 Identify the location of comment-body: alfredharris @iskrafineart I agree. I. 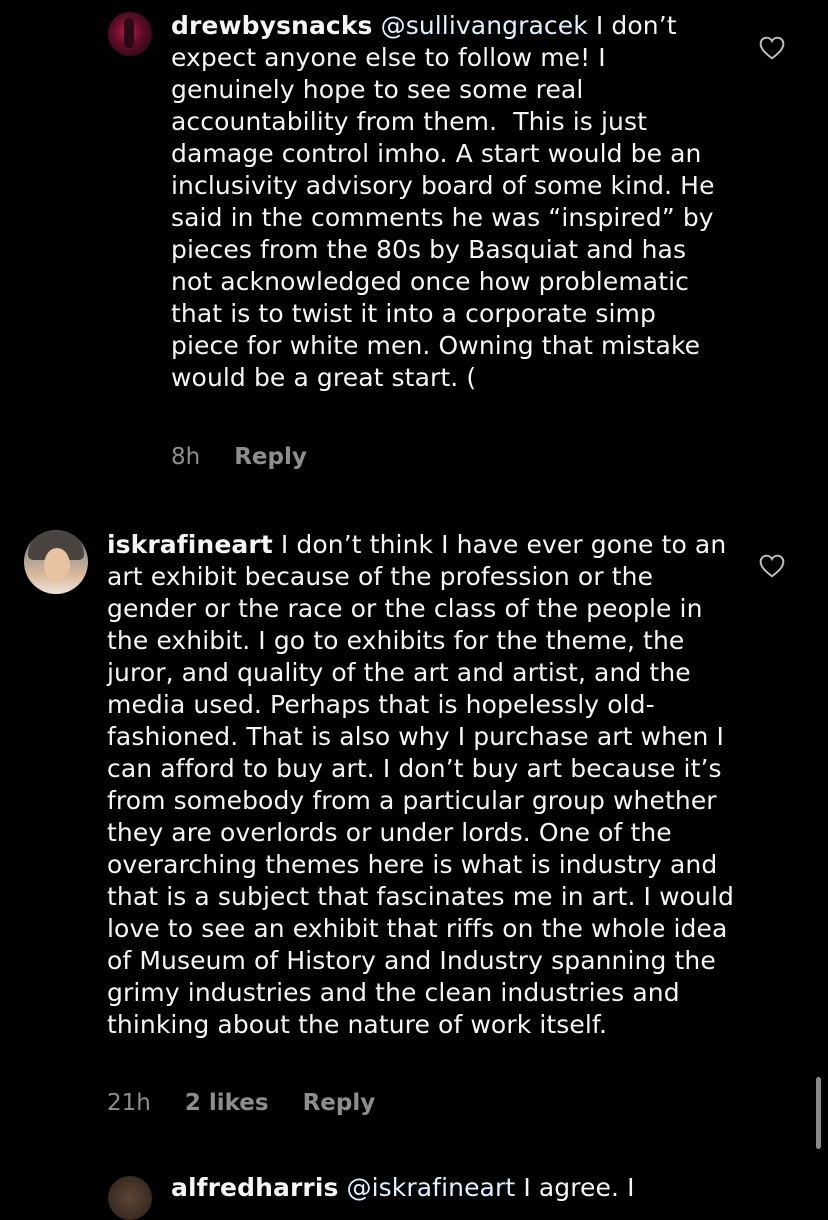
(471, 1188).